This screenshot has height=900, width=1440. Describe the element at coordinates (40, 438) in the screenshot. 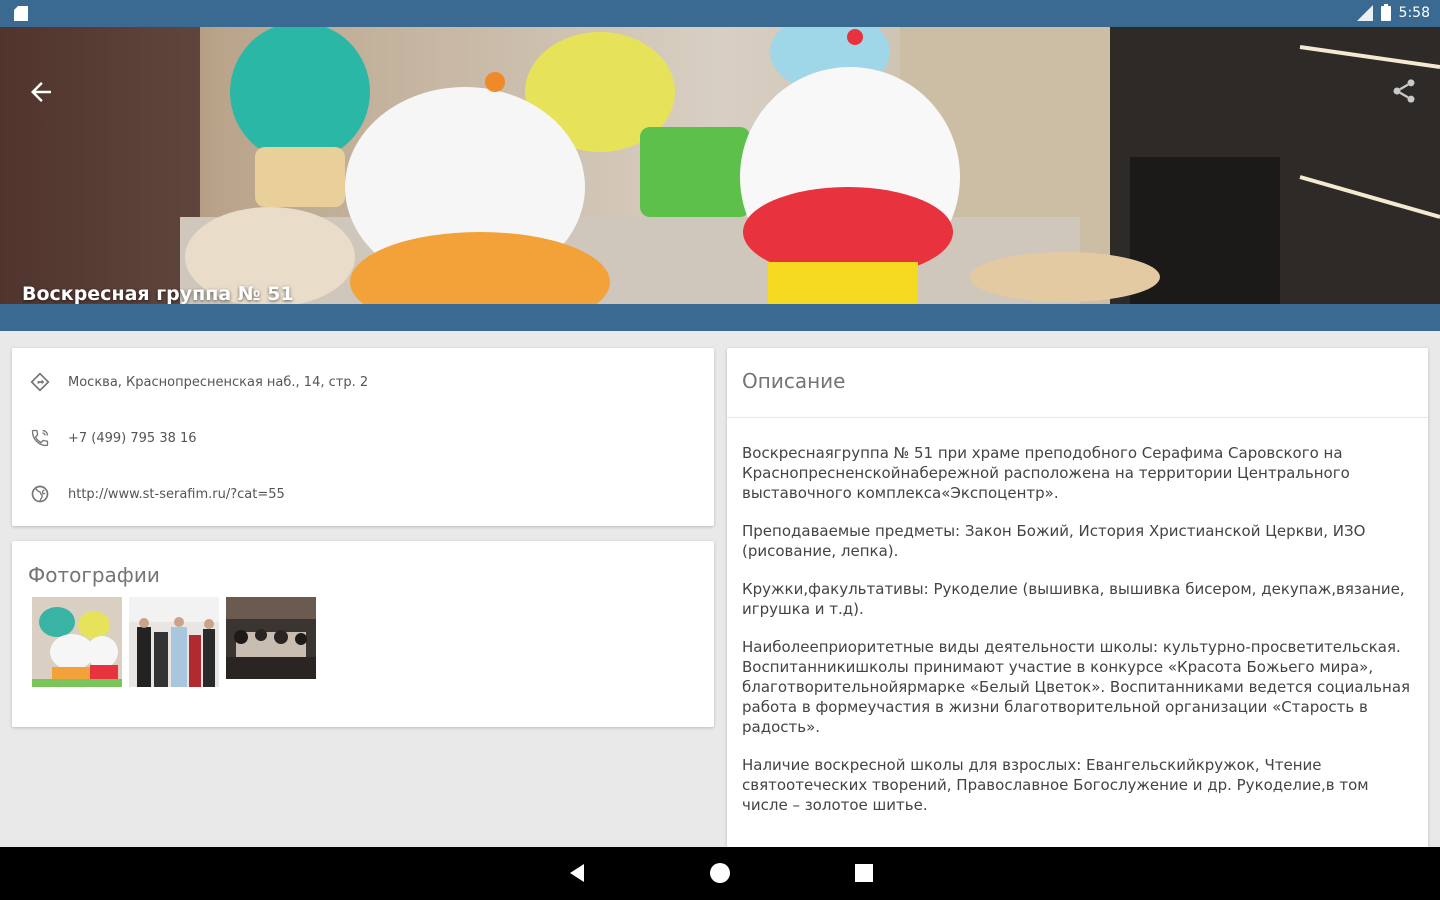

I see `phone-icon` at that location.